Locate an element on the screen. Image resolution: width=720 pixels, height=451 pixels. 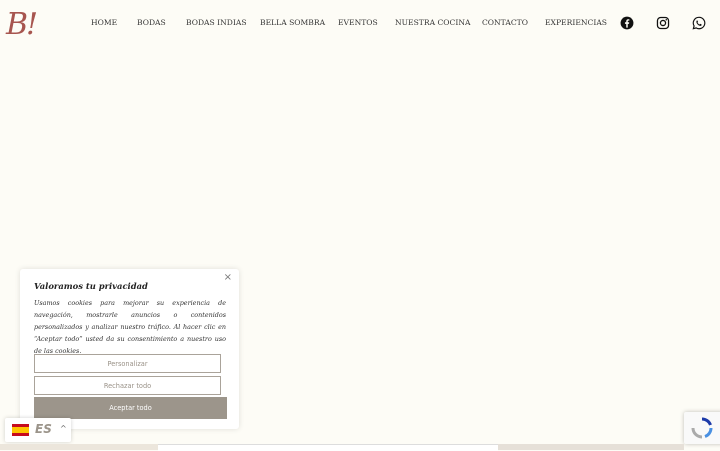
recaptcha-icon is located at coordinates (702, 428).